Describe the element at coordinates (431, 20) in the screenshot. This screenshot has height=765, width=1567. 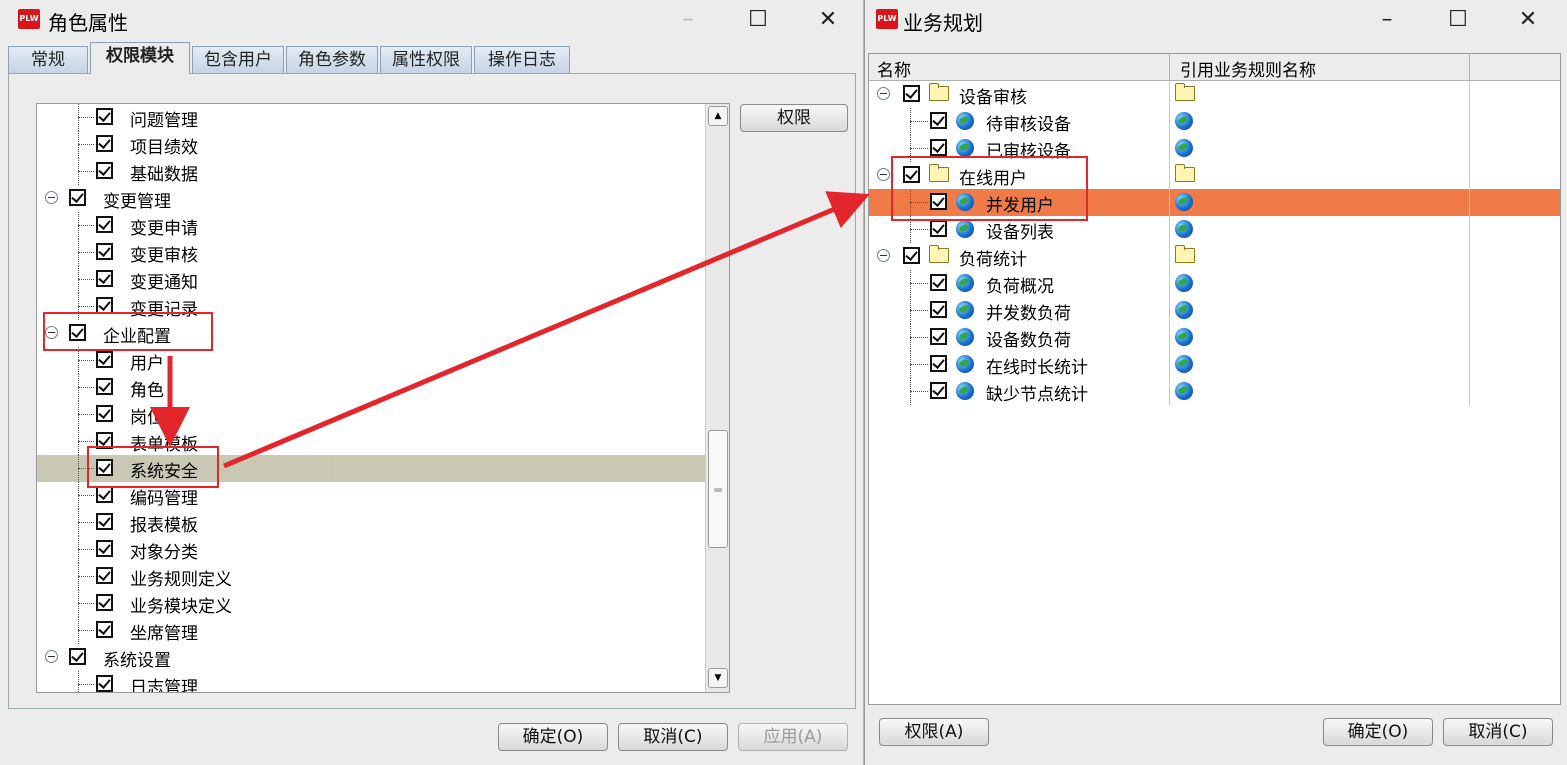
I see `title-bar: PLW 角色属性 – ☐ ✕` at that location.